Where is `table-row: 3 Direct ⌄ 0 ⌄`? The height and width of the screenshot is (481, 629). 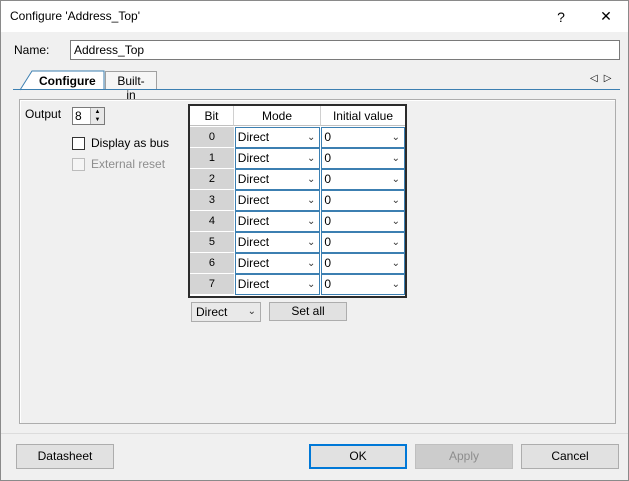 table-row: 3 Direct ⌄ 0 ⌄ is located at coordinates (297, 200).